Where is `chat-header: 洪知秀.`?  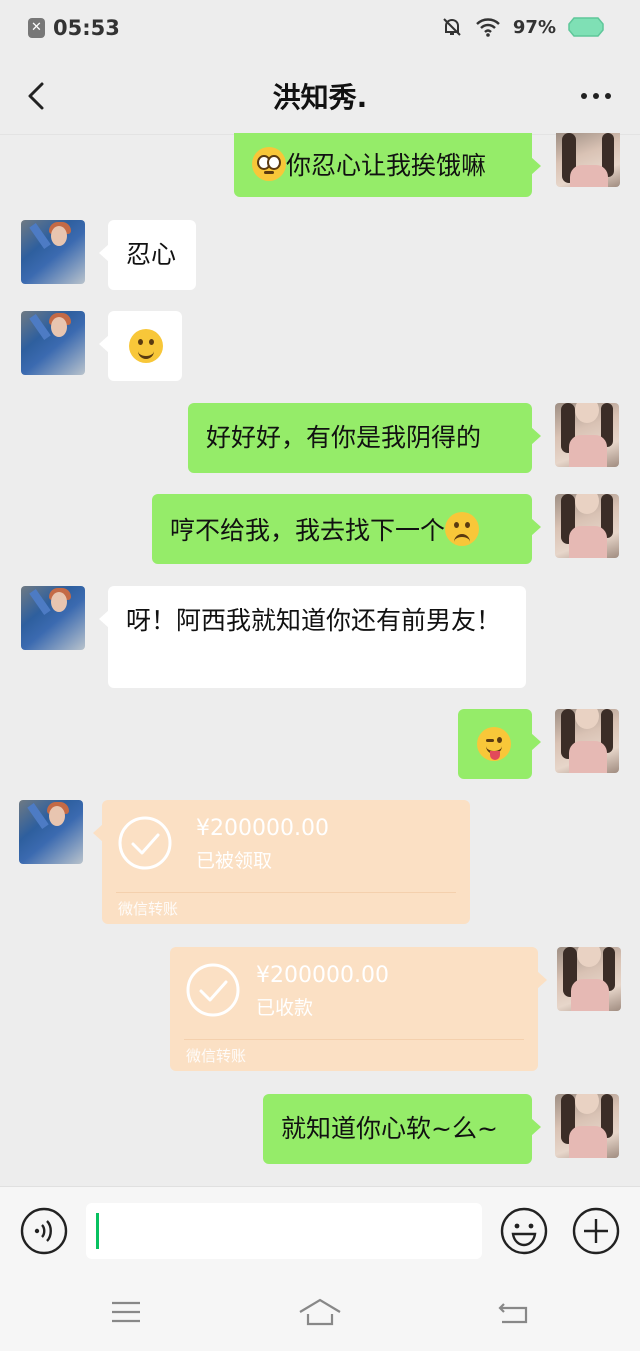 chat-header: 洪知秀. is located at coordinates (320, 96).